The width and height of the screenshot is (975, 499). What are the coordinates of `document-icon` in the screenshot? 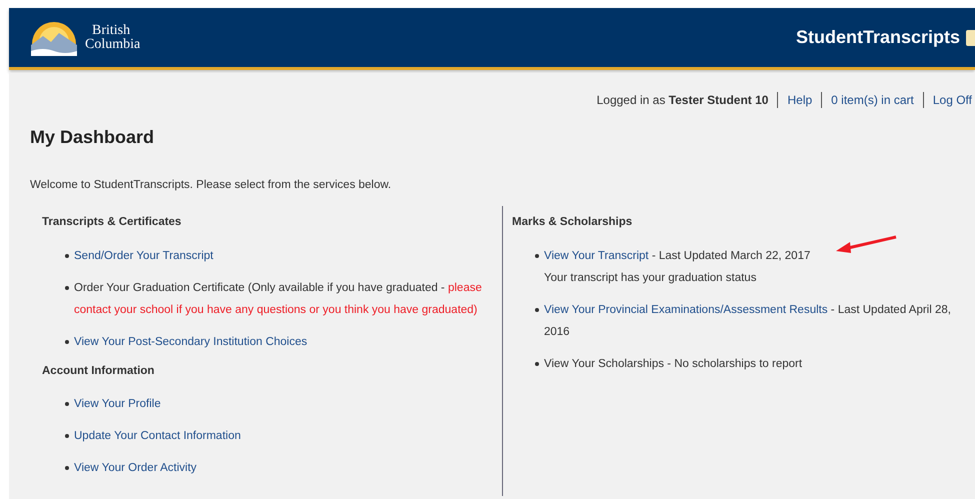 It's located at (970, 38).